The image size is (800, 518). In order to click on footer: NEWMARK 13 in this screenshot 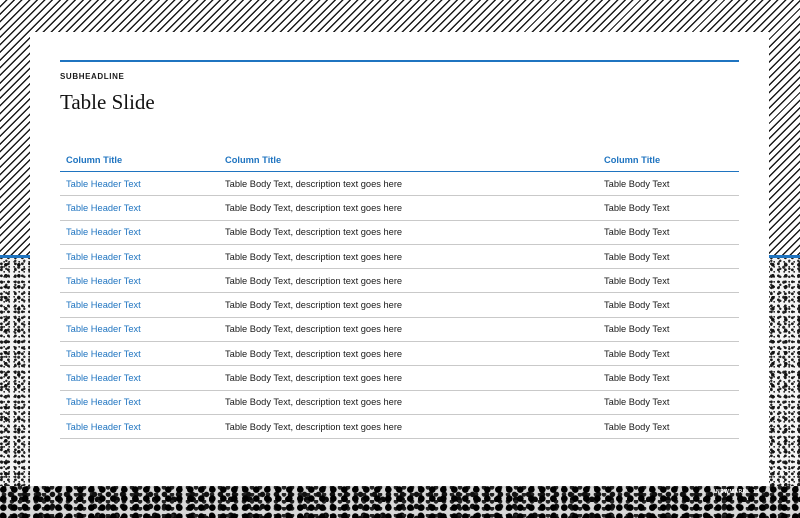, I will do `click(738, 492)`.